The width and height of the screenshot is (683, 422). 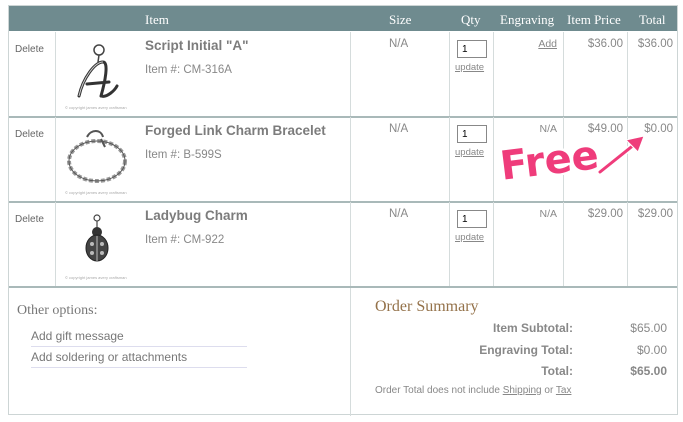 I want to click on header-item-price: Item Price, so click(x=594, y=19).